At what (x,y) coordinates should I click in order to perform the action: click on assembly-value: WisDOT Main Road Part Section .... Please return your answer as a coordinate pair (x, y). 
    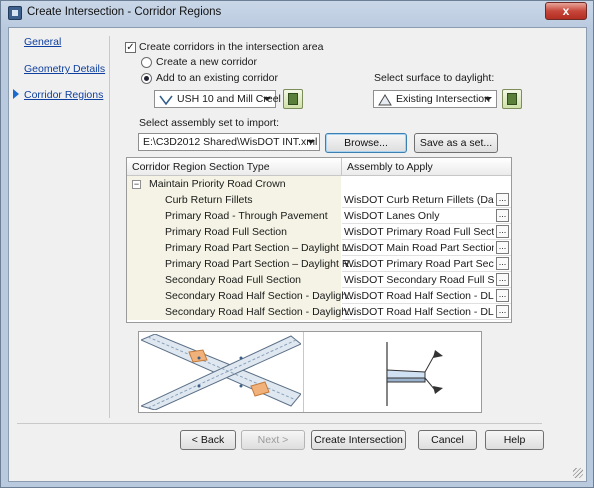
    Looking at the image, I should click on (419, 248).